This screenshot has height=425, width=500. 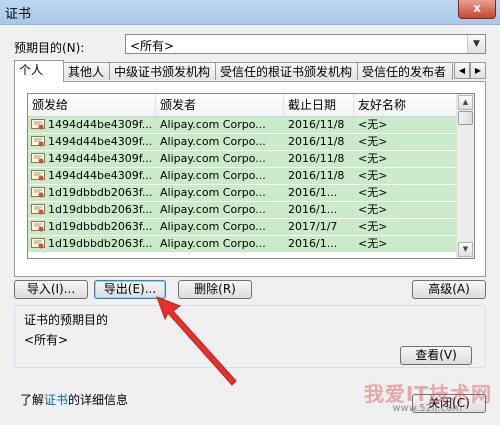 What do you see at coordinates (66, 320) in the screenshot?
I see `purpose-group-title: 证书的预期目的` at bounding box center [66, 320].